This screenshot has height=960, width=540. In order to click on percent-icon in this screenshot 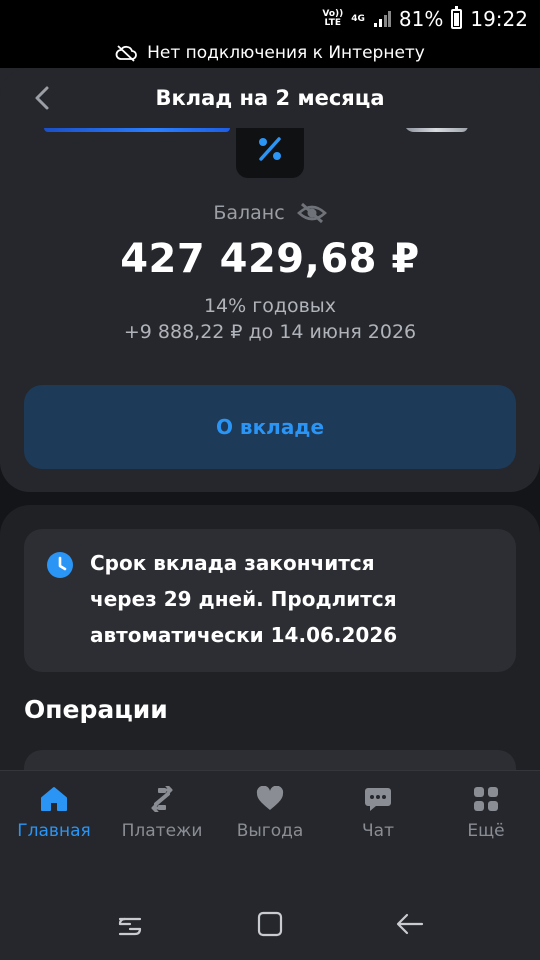, I will do `click(270, 149)`.